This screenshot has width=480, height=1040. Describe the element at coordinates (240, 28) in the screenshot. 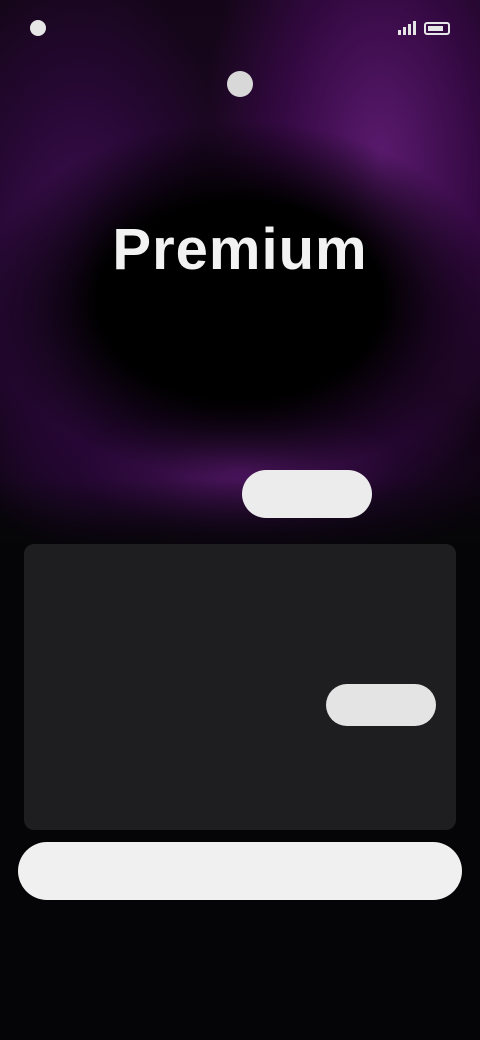

I see `status-bar` at that location.